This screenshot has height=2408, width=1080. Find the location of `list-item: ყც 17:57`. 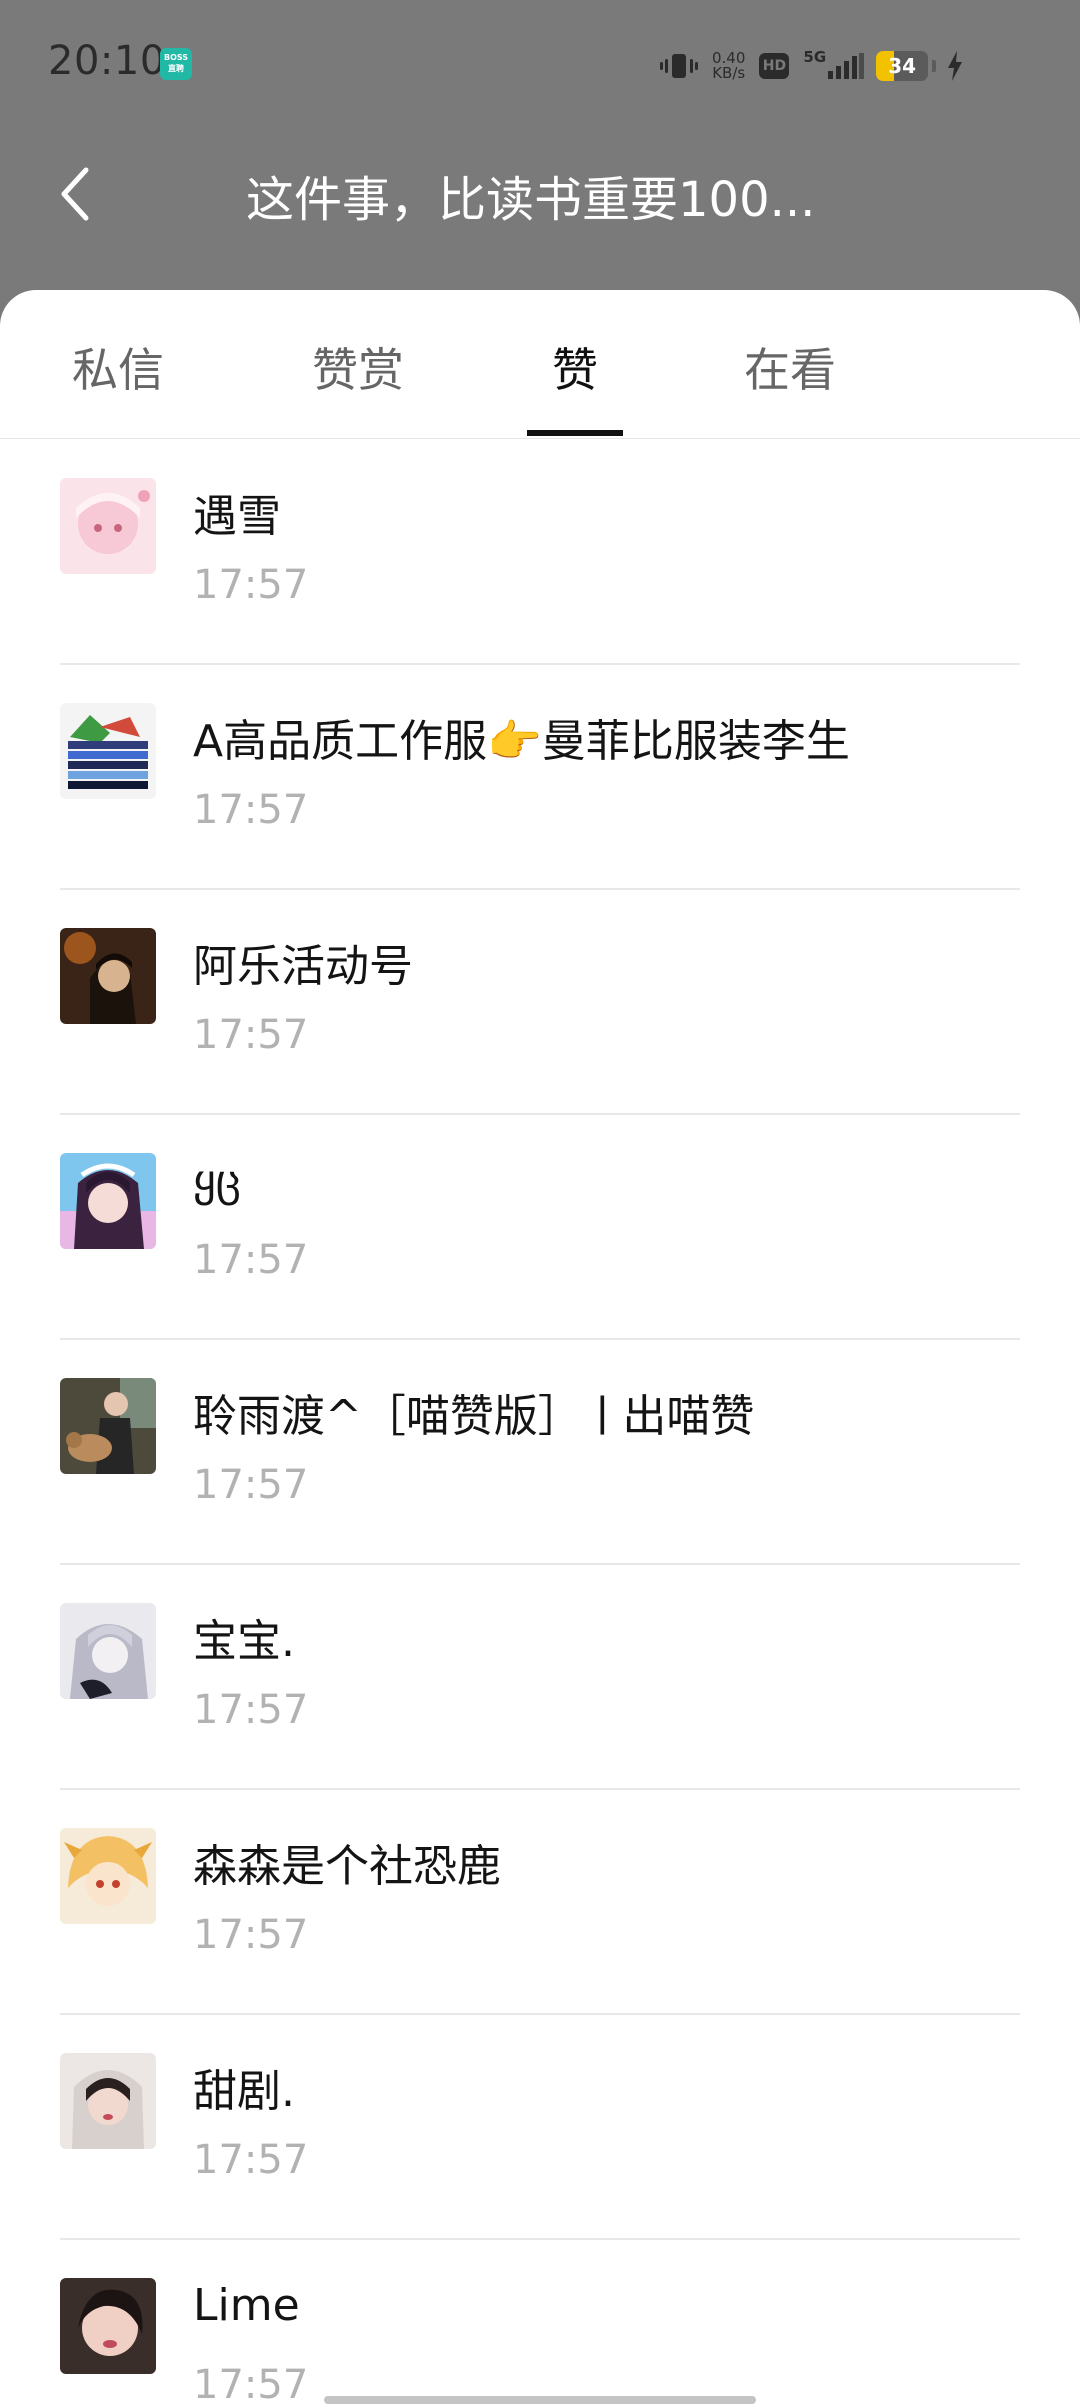

list-item: ყც 17:57 is located at coordinates (540, 1227).